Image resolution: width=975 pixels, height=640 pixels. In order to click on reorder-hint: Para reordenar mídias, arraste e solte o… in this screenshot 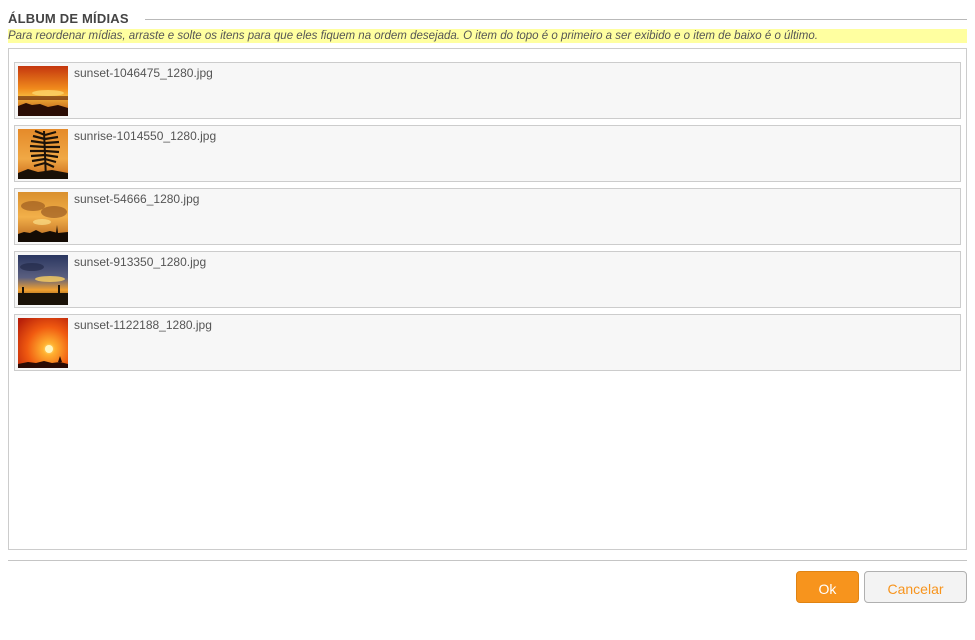, I will do `click(487, 36)`.